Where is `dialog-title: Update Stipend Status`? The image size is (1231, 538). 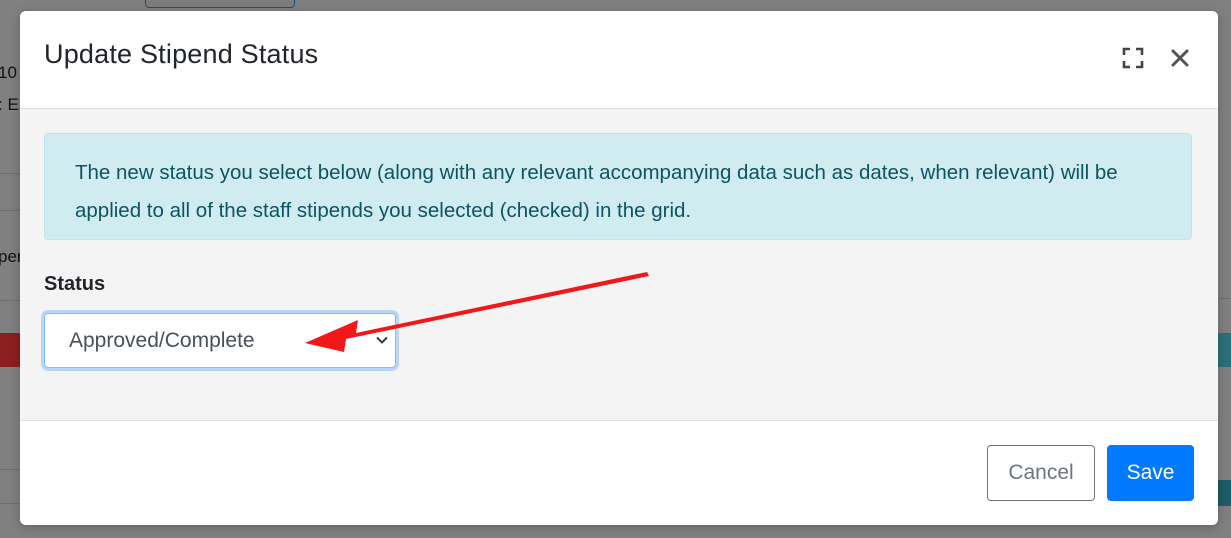
dialog-title: Update Stipend Status is located at coordinates (181, 54).